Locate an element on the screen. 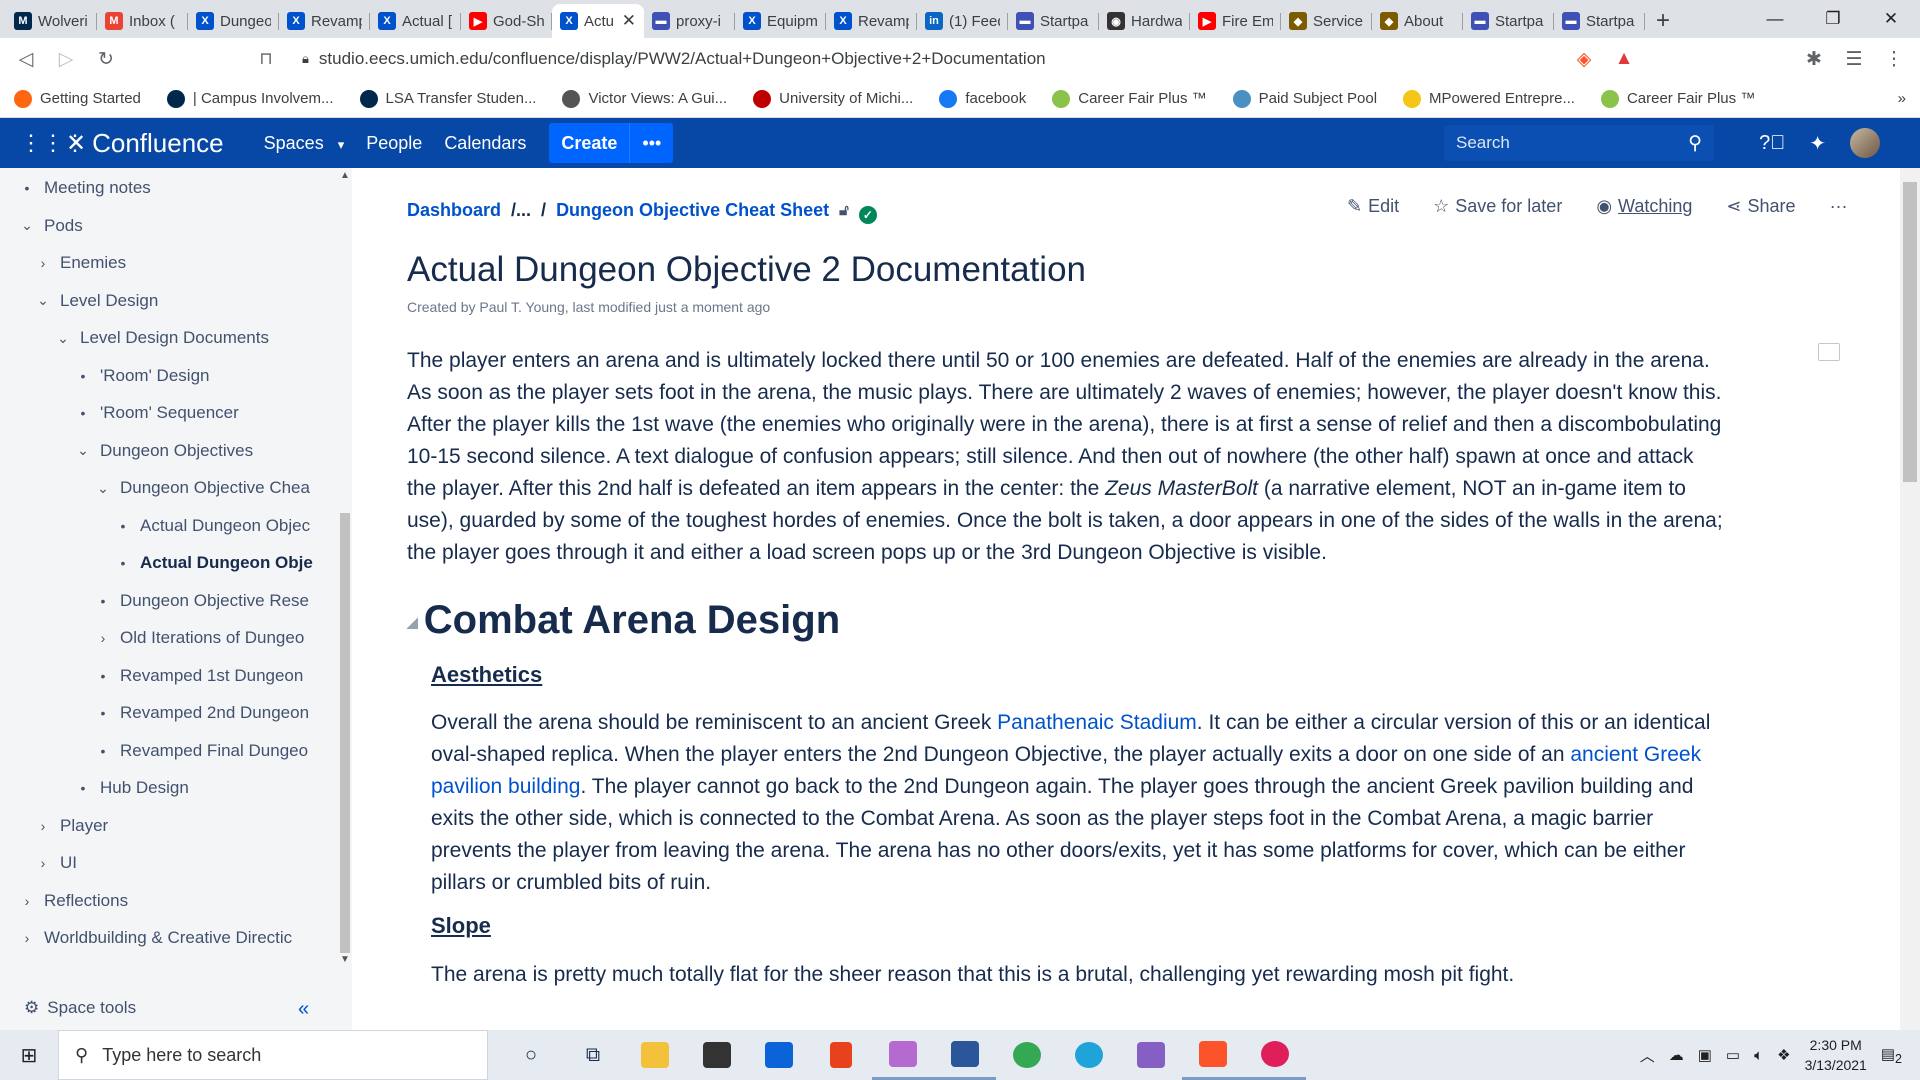 This screenshot has height=1080, width=1920. battery-icon: ▭ is located at coordinates (1733, 1055).